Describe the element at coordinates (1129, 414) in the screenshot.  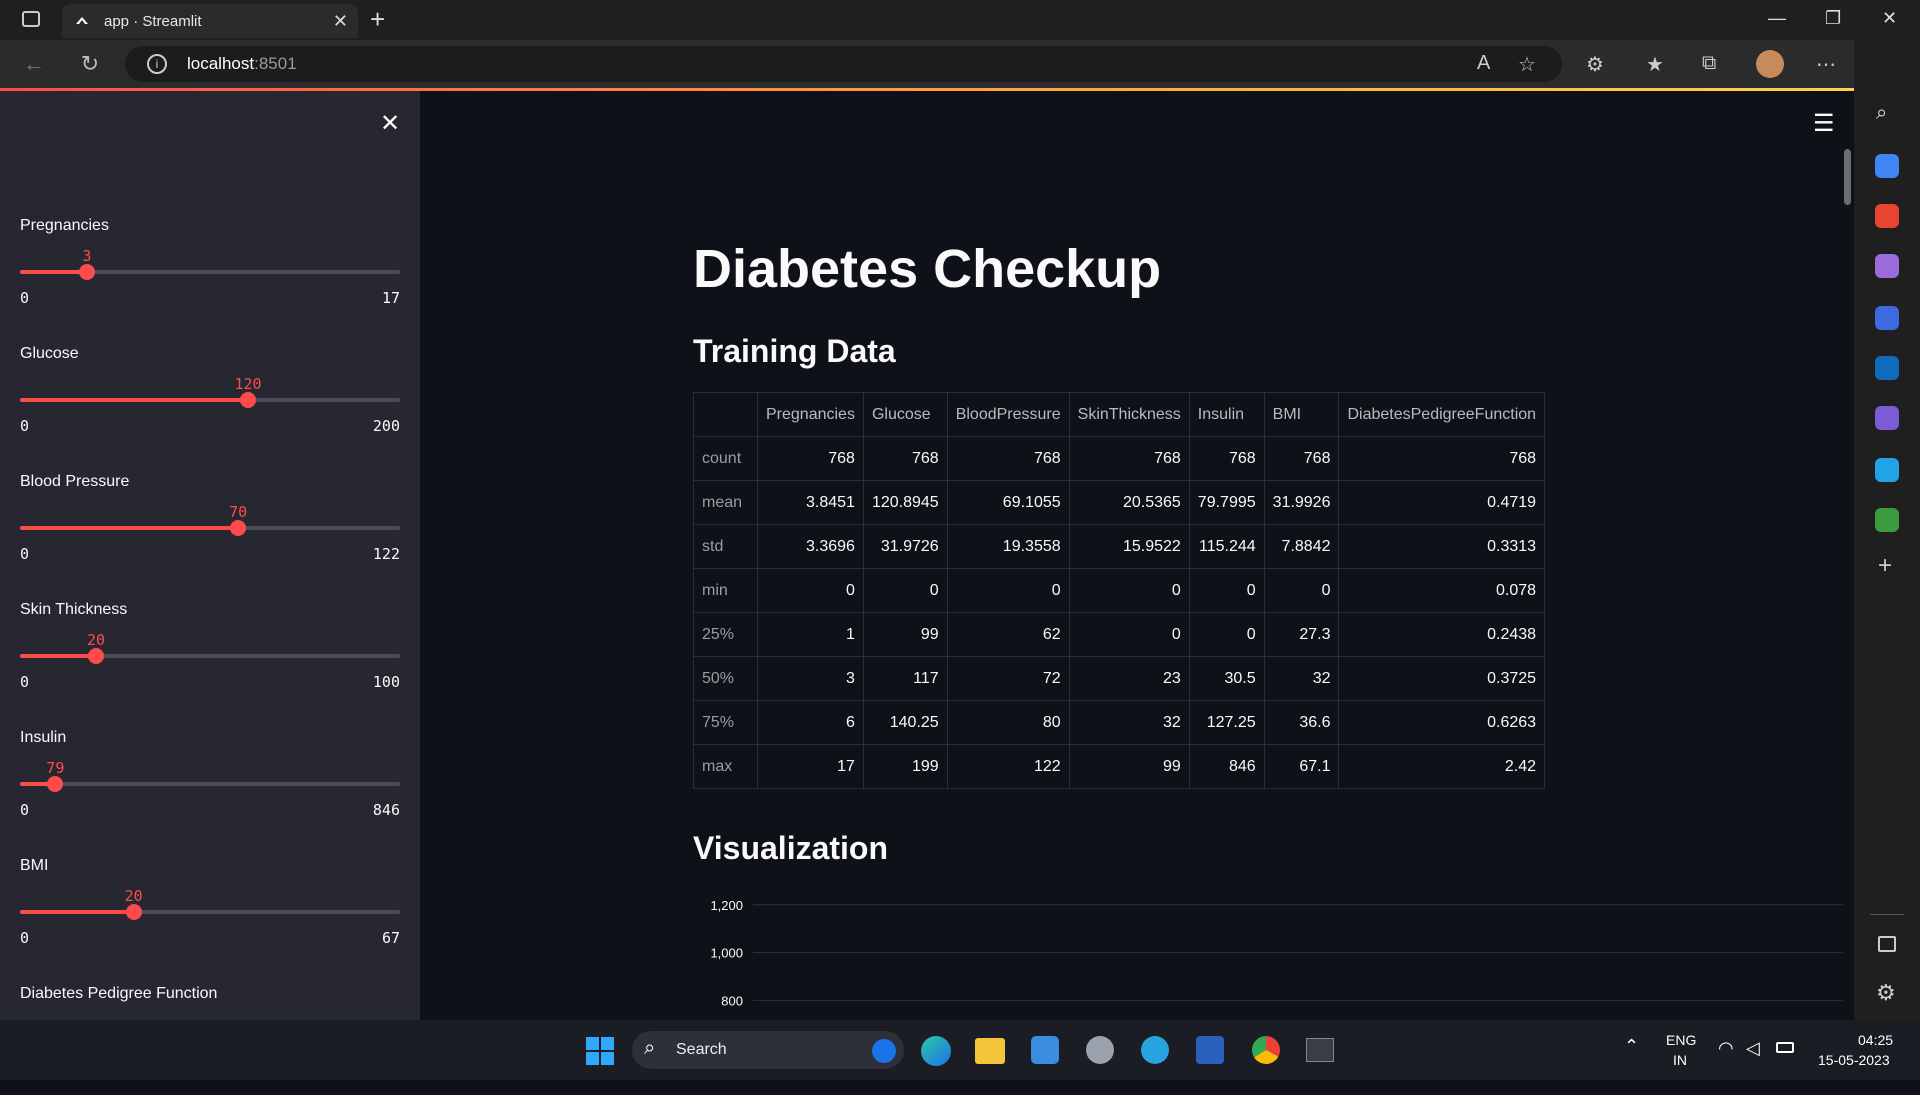
I see `column-header: SkinThickness` at that location.